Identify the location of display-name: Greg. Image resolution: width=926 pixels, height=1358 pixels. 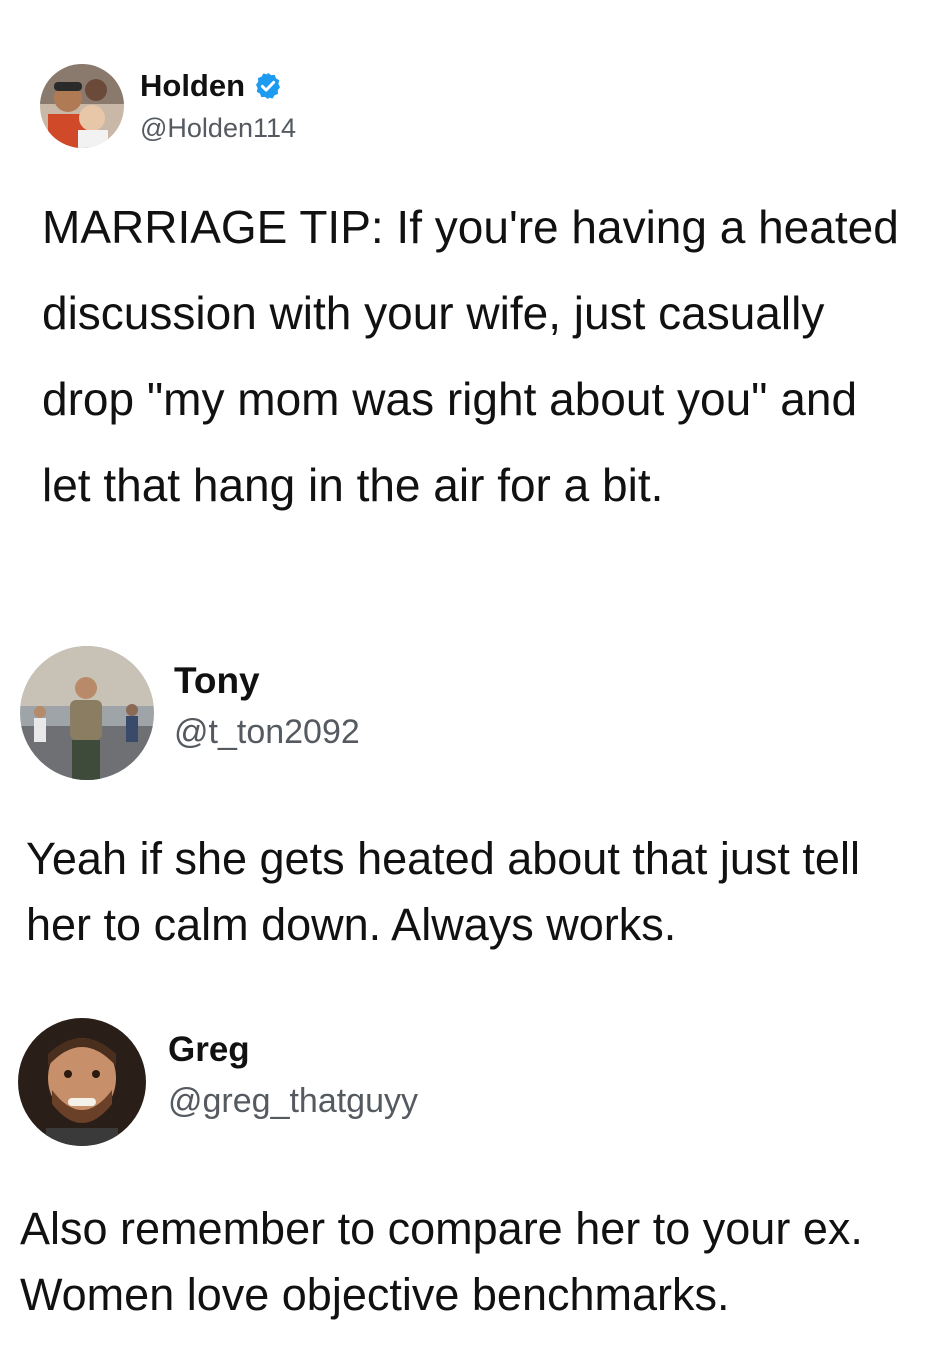
(293, 1050).